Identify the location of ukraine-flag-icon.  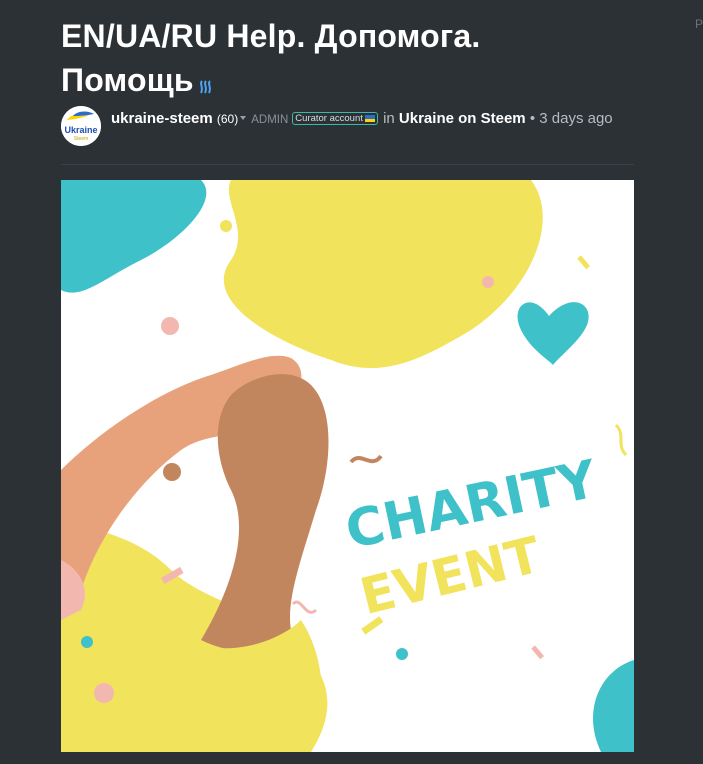
(369, 118).